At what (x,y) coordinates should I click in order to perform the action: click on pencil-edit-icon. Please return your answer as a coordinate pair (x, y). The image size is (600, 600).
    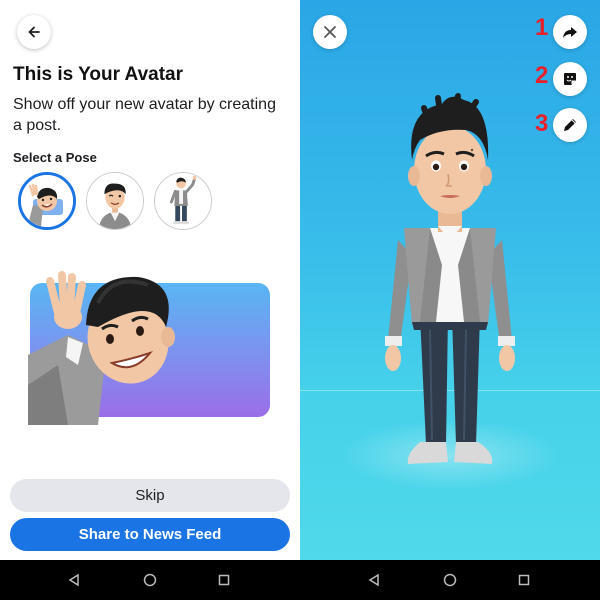
    Looking at the image, I should click on (570, 125).